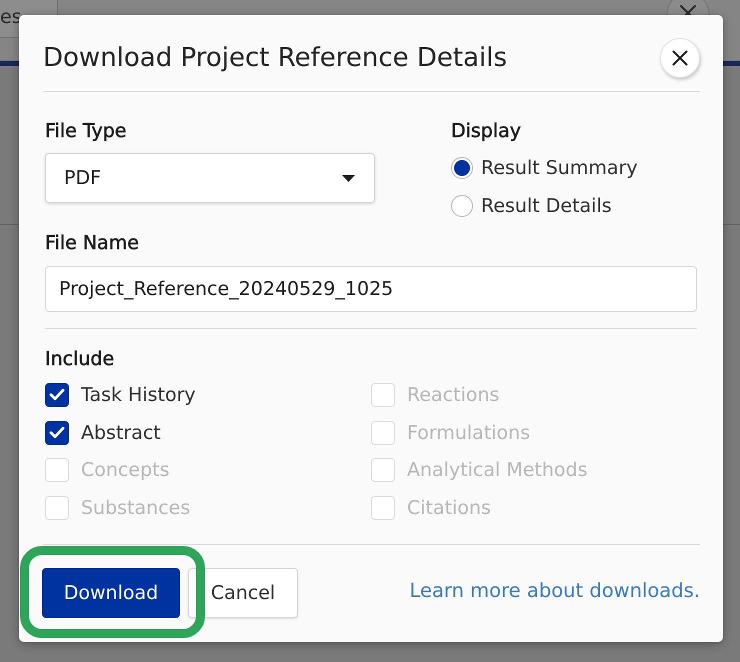 The height and width of the screenshot is (662, 740). I want to click on checkbox-label: Abstract, so click(121, 433).